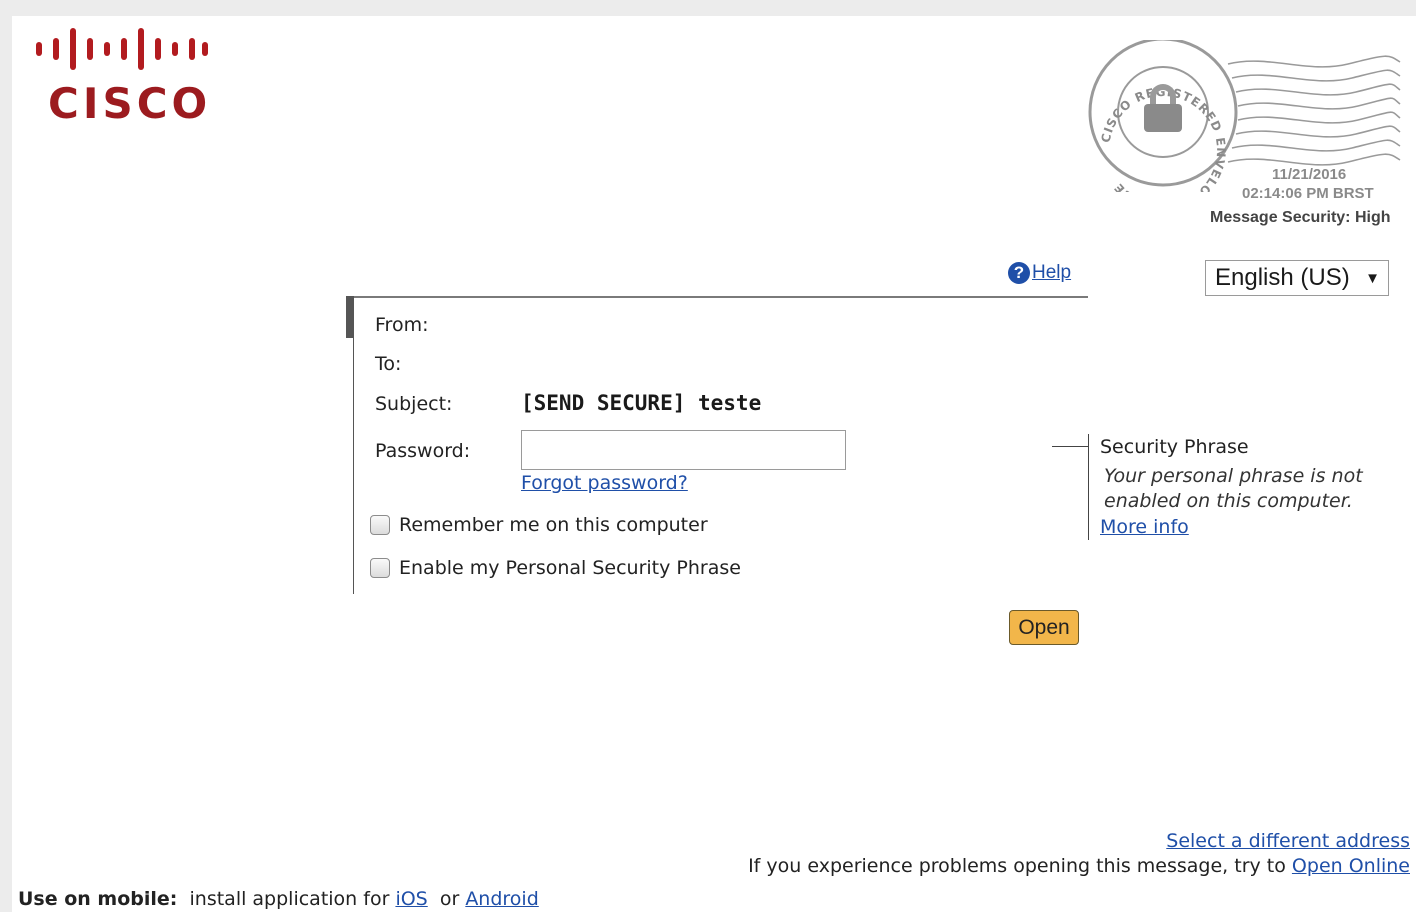  Describe the element at coordinates (1144, 527) in the screenshot. I see `more-info-link: More info` at that location.